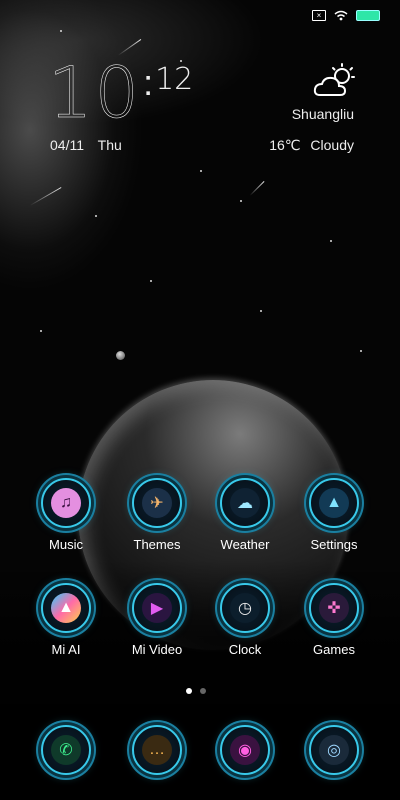 This screenshot has width=400, height=800. What do you see at coordinates (245, 608) in the screenshot?
I see `clock-icon: ◷` at bounding box center [245, 608].